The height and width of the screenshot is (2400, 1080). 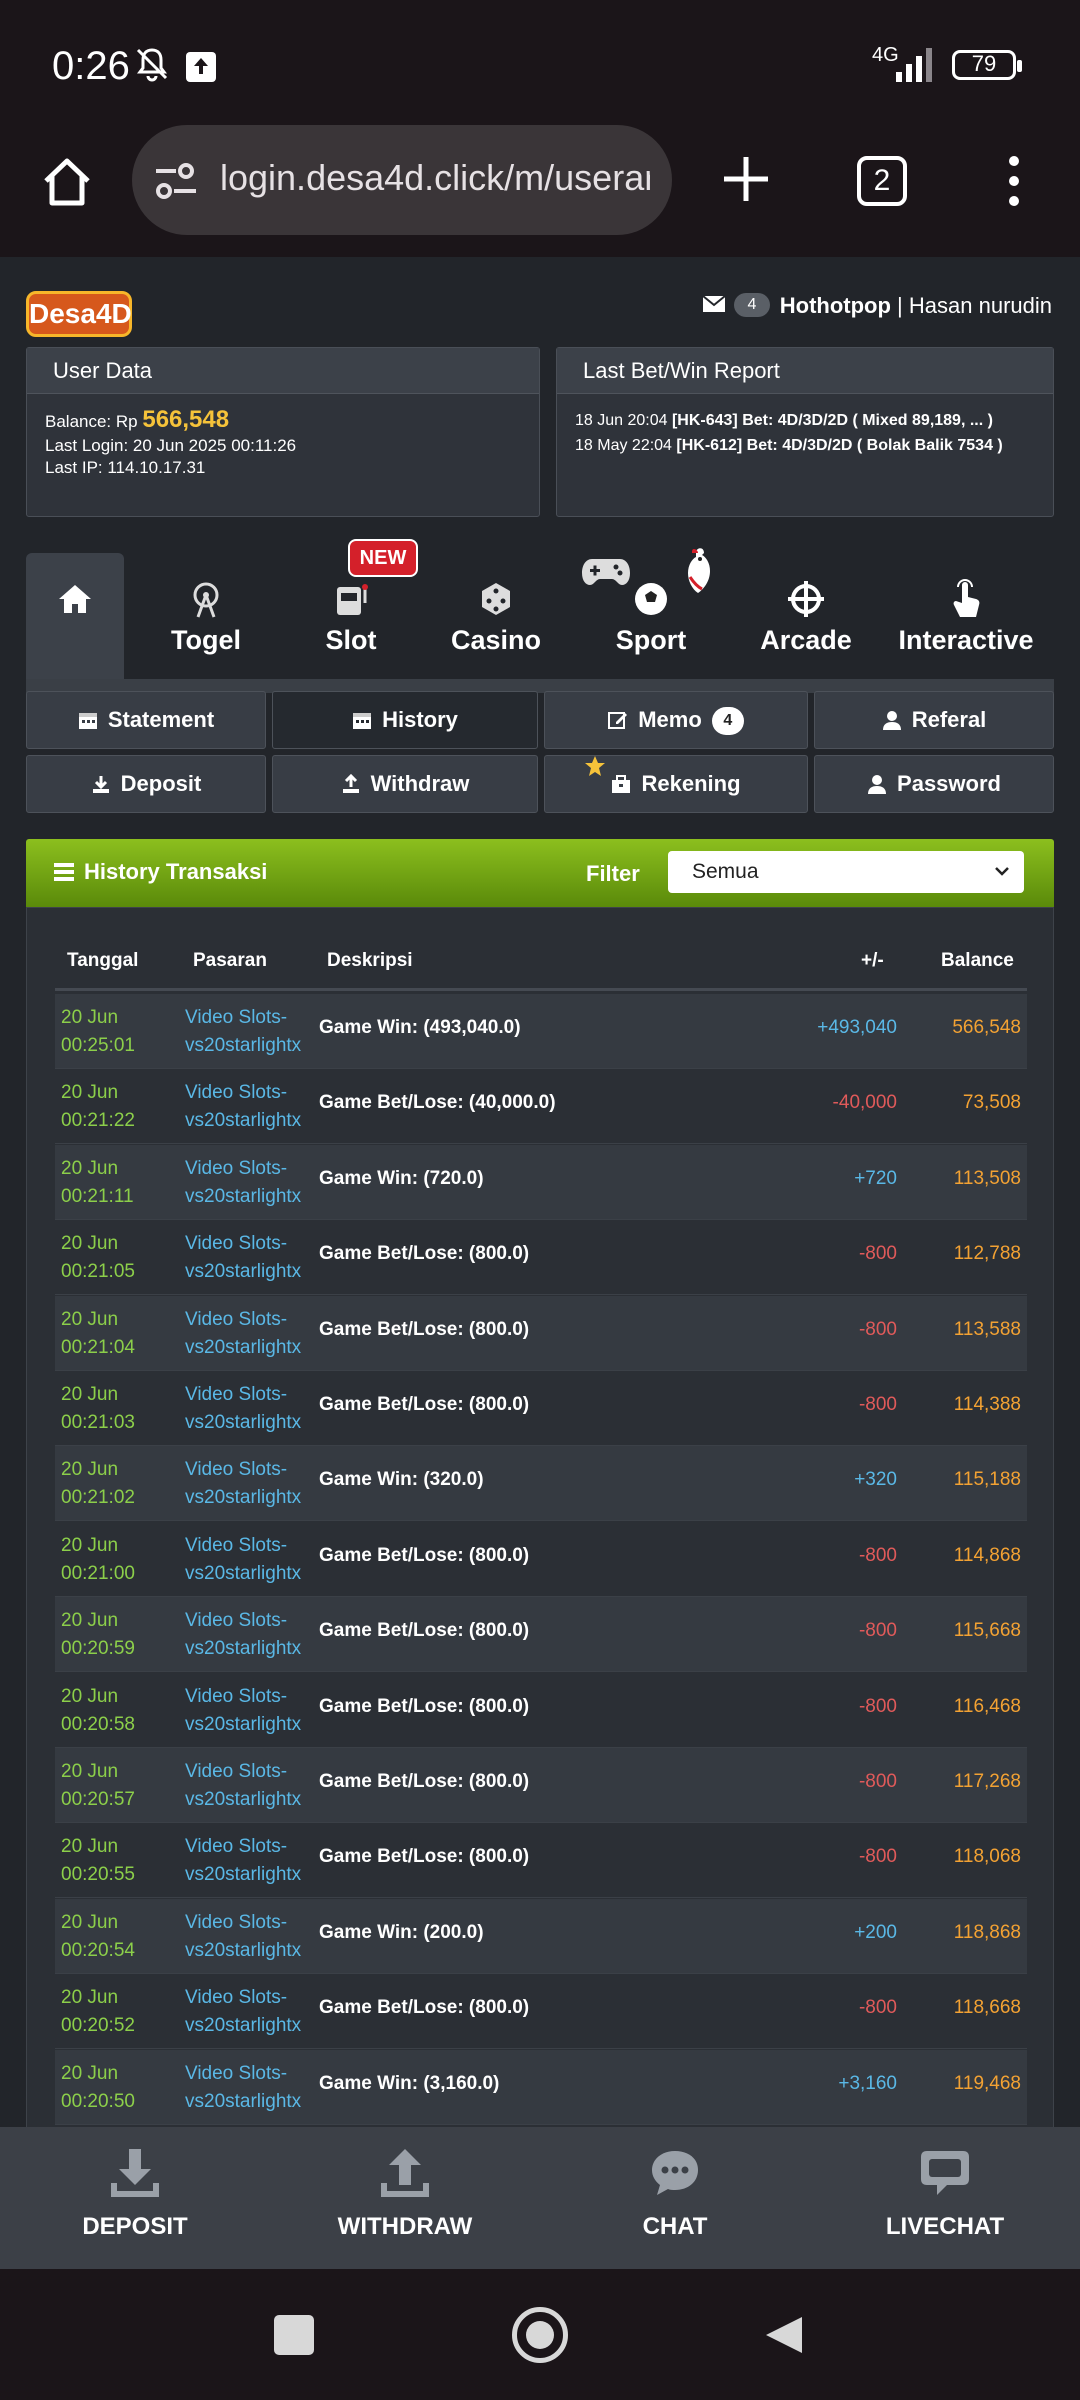 I want to click on category-interactive: Interactive, so click(x=966, y=616).